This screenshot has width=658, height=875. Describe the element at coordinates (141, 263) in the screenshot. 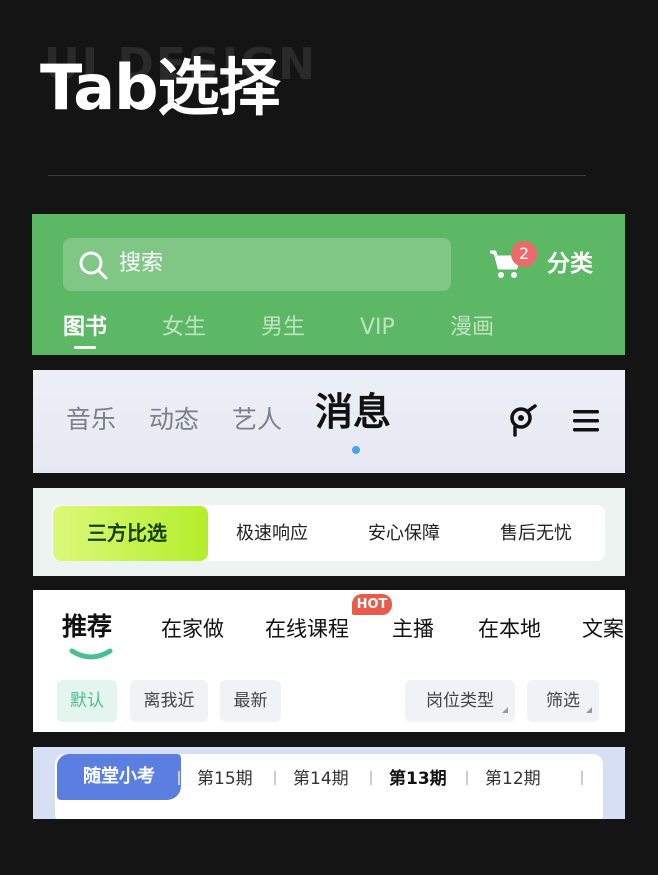

I see `search-placeholder: 搜索` at that location.